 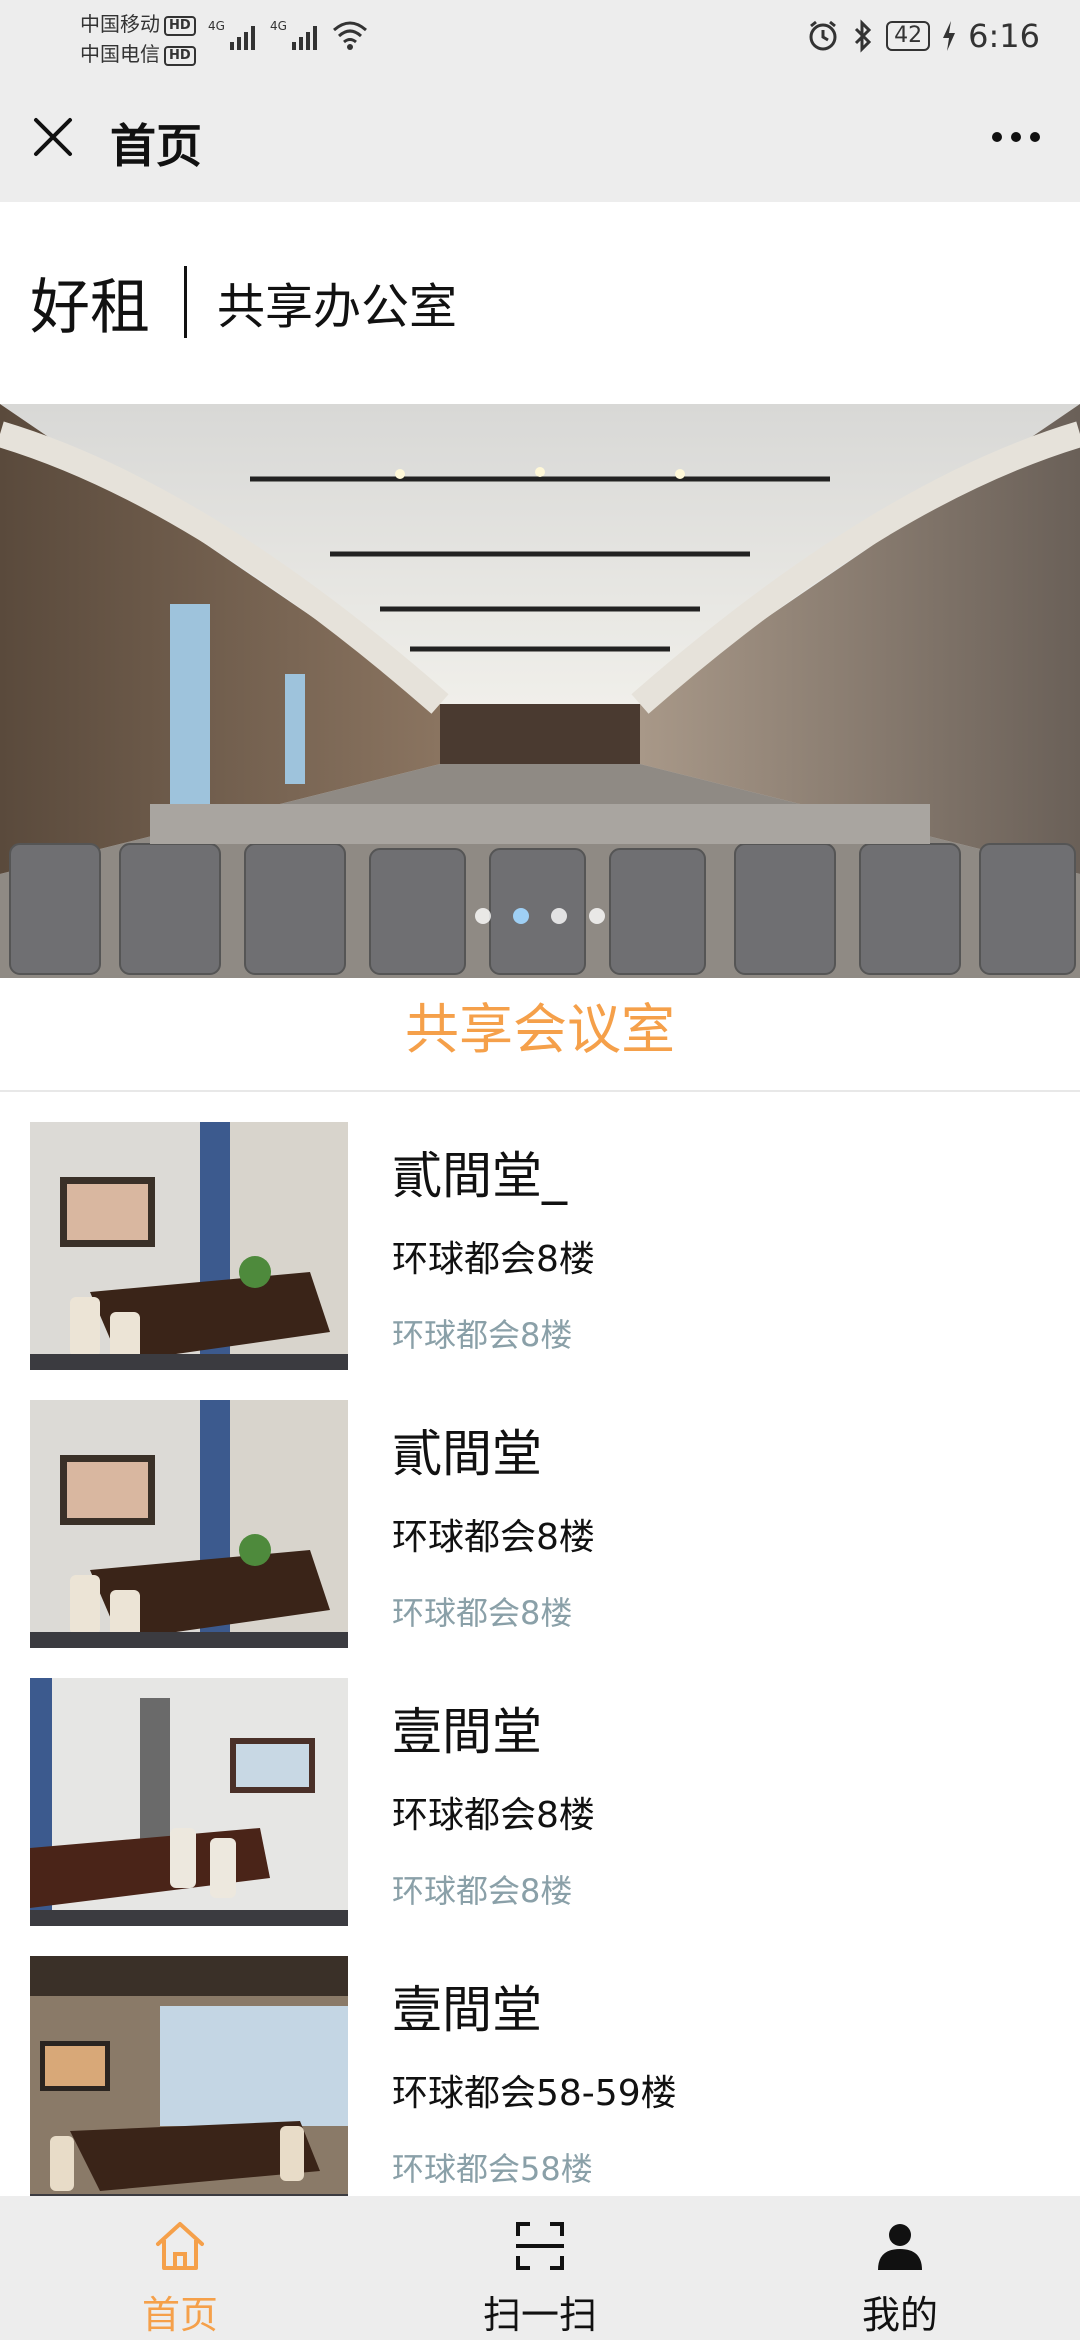 I want to click on brand-header: 好租 共享办公室, so click(x=244, y=302).